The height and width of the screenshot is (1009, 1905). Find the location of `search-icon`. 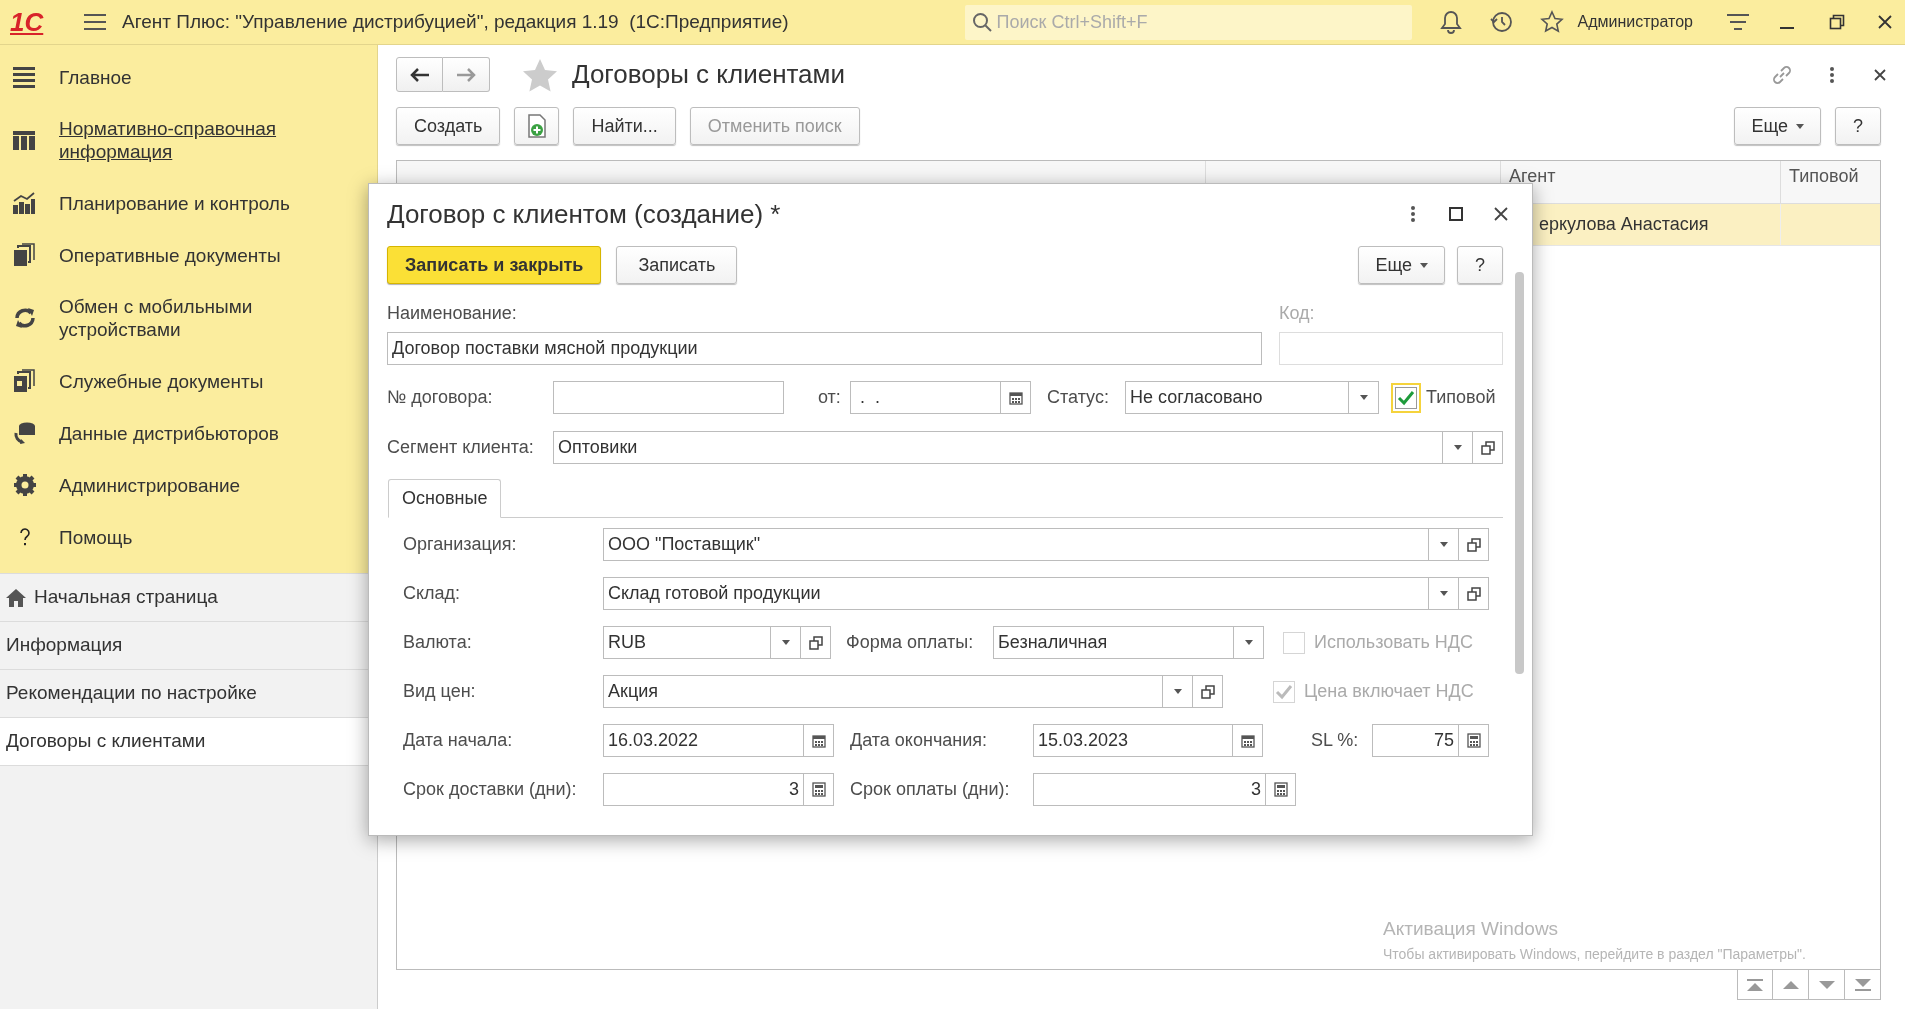

search-icon is located at coordinates (981, 21).